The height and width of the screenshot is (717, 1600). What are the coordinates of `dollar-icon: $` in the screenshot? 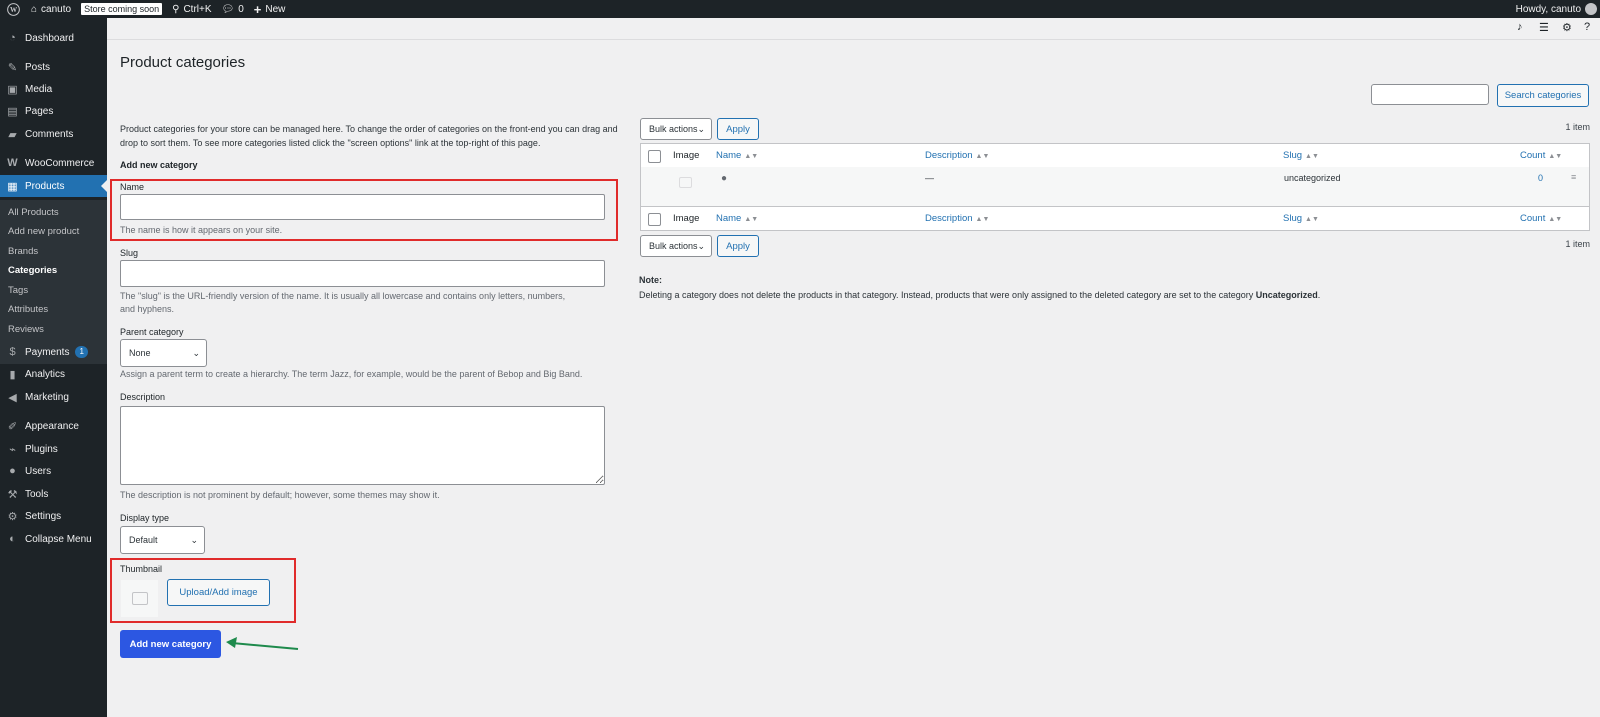 It's located at (12, 352).